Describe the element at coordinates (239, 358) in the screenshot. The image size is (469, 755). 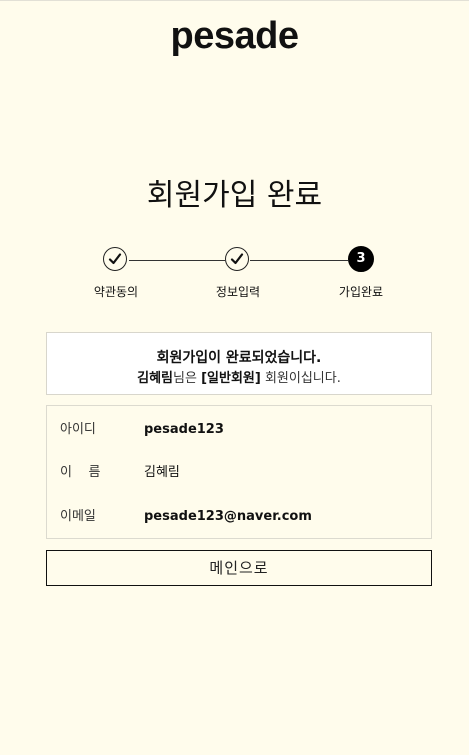
I see `notice-headline: 회원가입이 완료되었습니다.` at that location.